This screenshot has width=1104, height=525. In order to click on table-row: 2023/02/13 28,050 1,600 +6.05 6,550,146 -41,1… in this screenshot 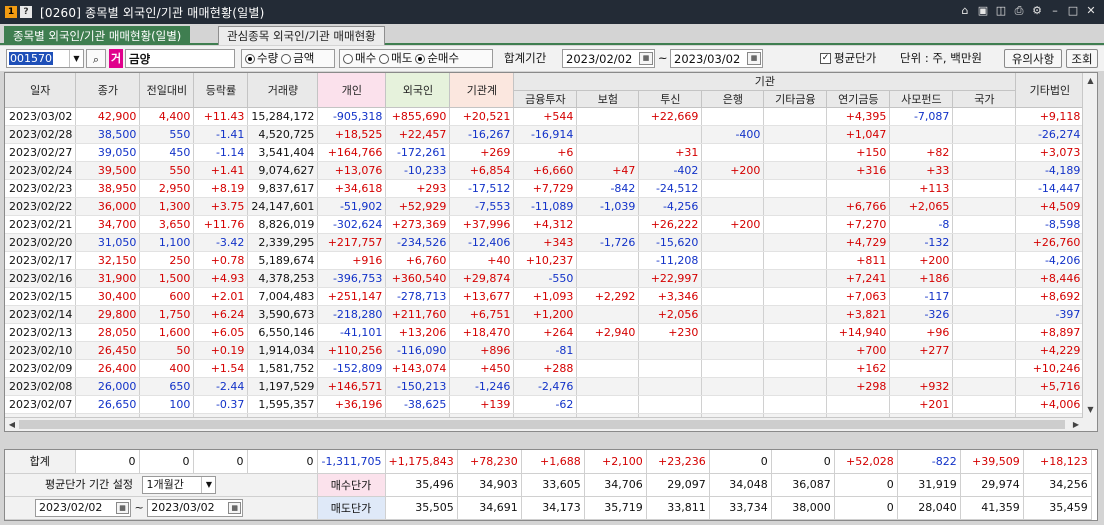, I will do `click(545, 332)`.